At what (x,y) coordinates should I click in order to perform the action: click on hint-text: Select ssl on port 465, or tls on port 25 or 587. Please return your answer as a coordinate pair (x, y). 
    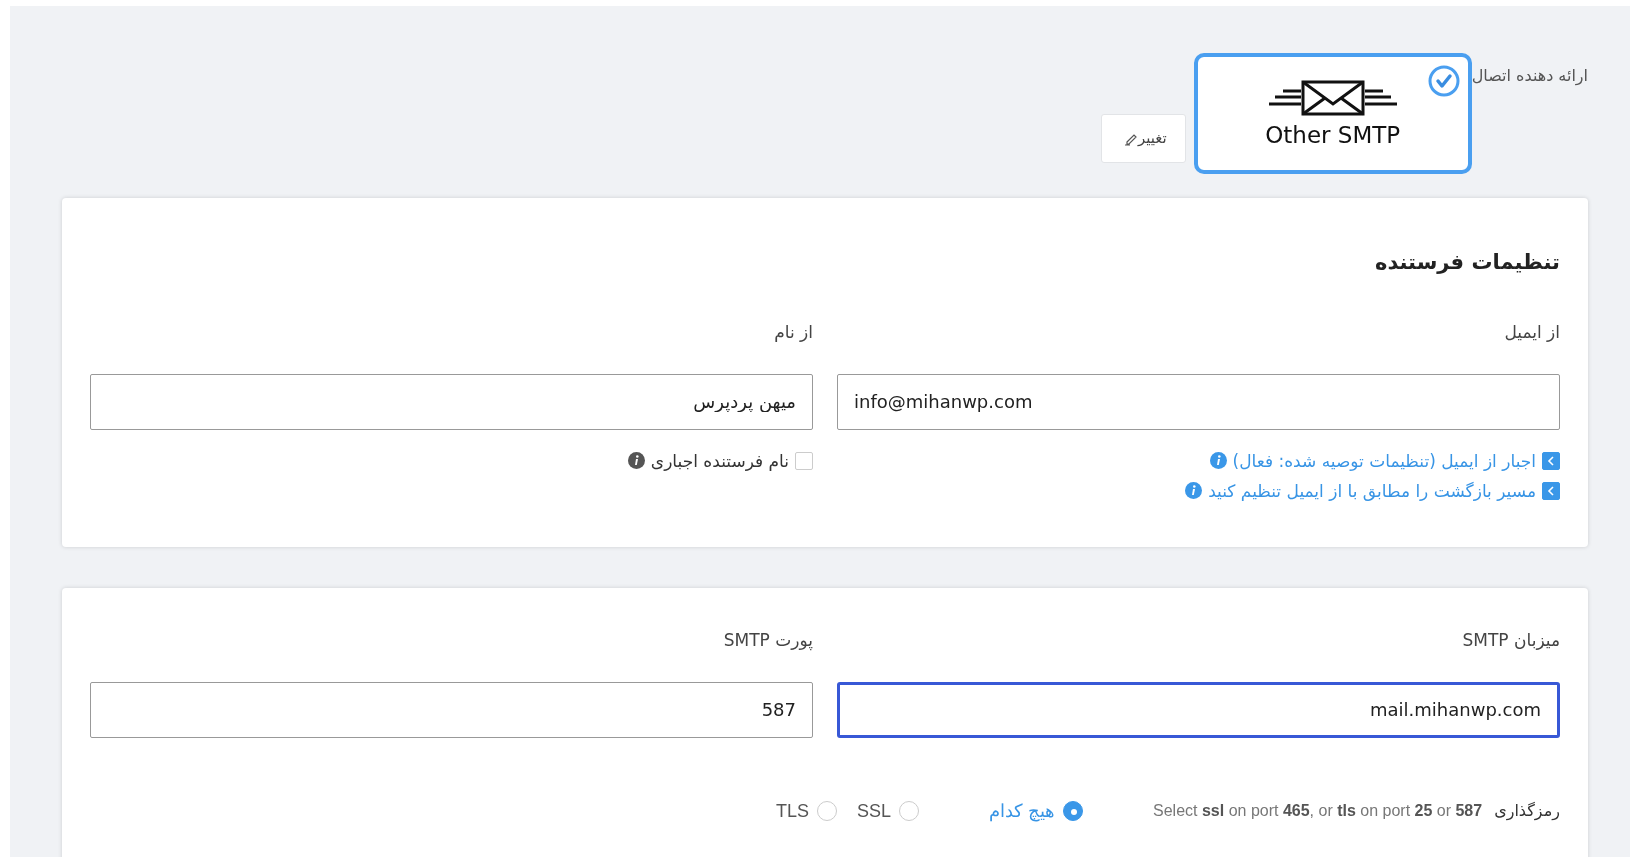
    Looking at the image, I should click on (1318, 811).